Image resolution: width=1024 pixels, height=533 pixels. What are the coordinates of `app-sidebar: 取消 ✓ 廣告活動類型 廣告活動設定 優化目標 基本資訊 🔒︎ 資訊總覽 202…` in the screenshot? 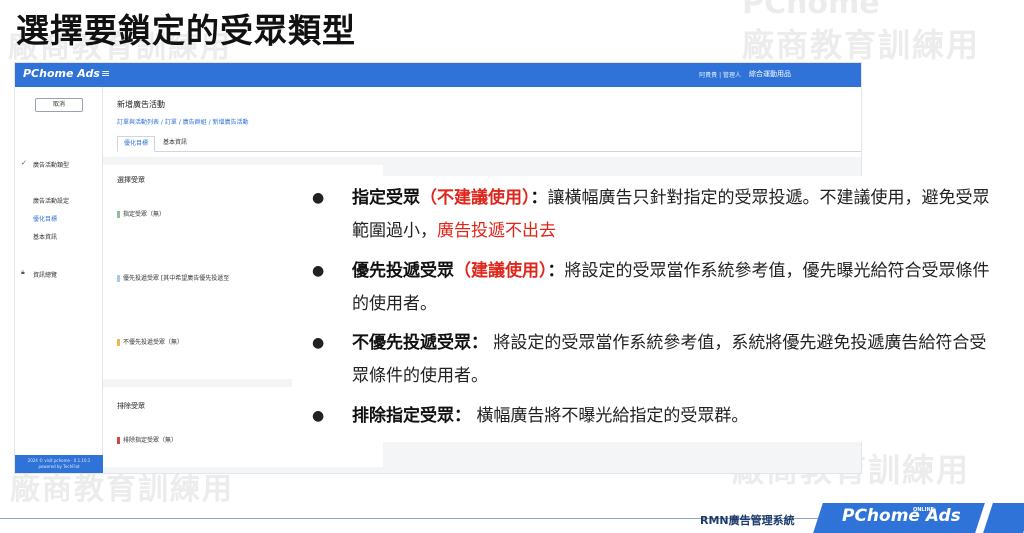 It's located at (59, 280).